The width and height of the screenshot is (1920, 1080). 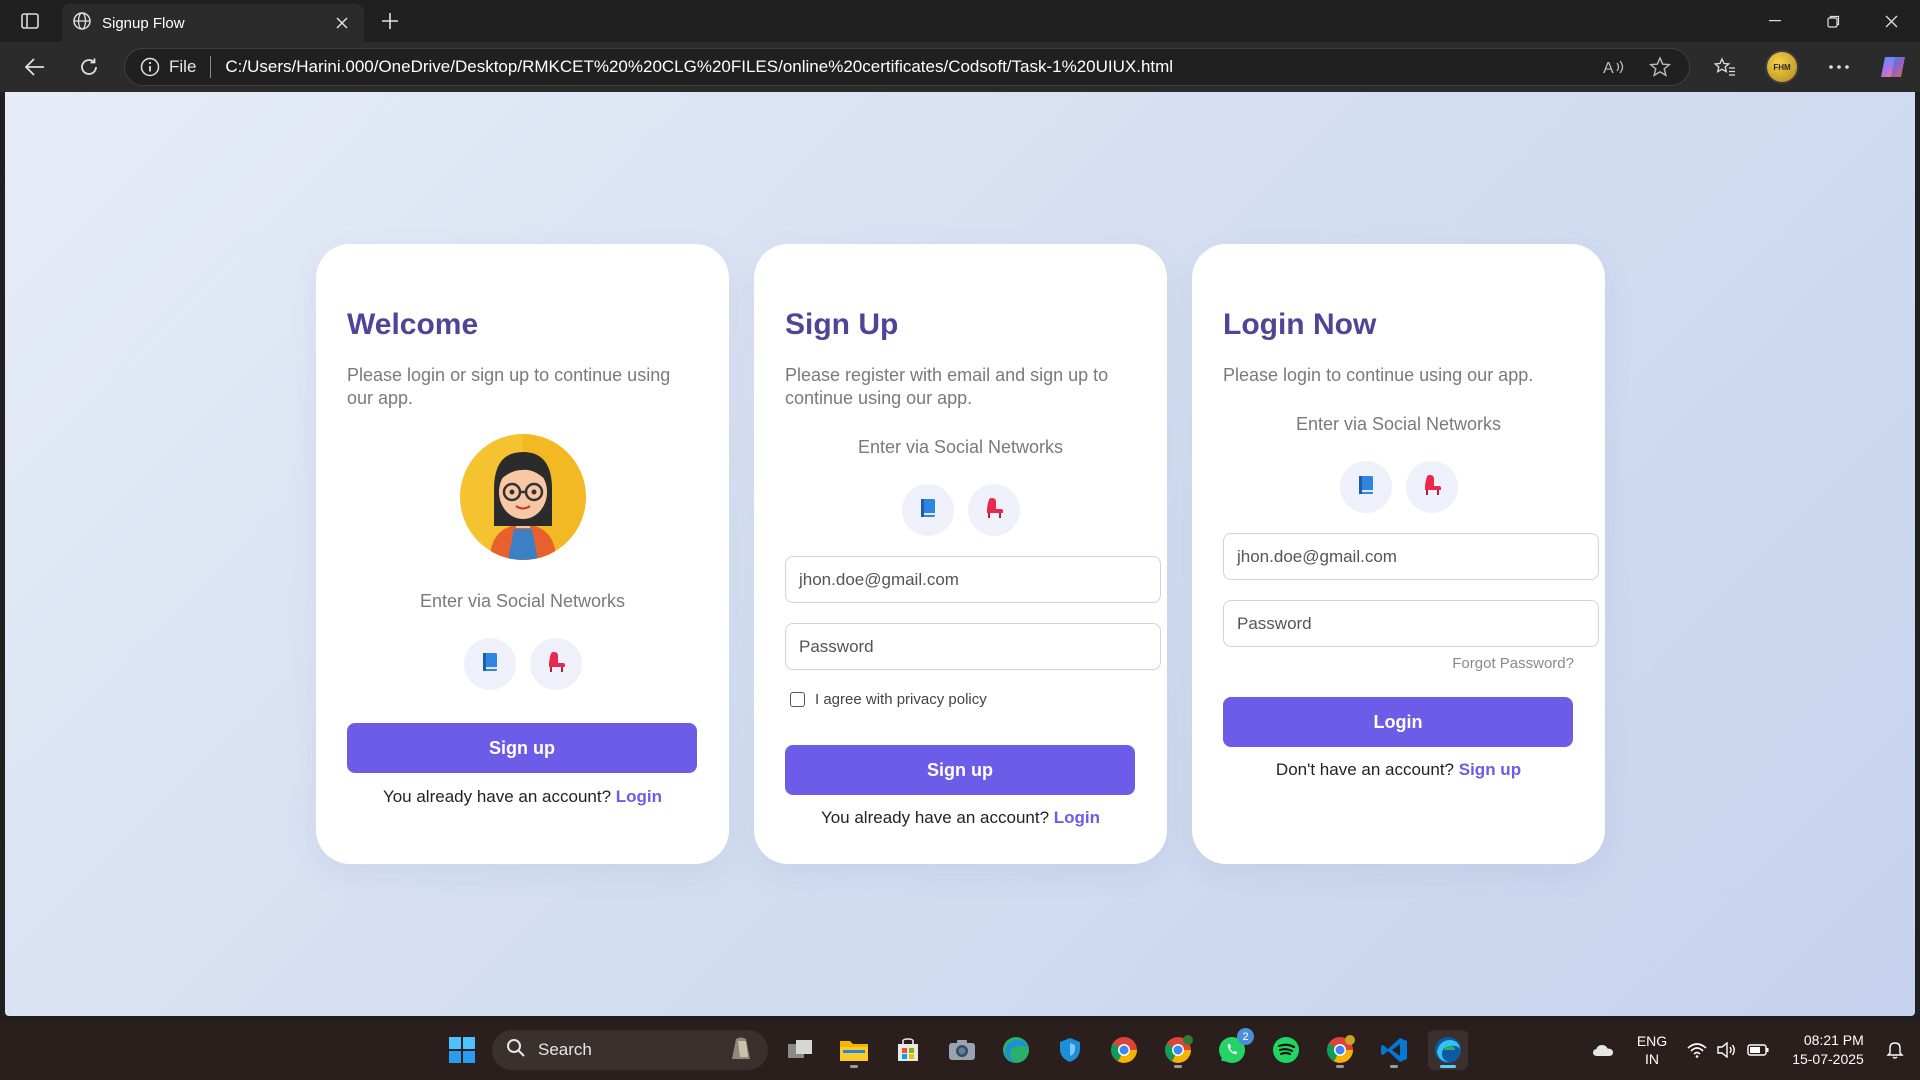 I want to click on back-icon, so click(x=35, y=67).